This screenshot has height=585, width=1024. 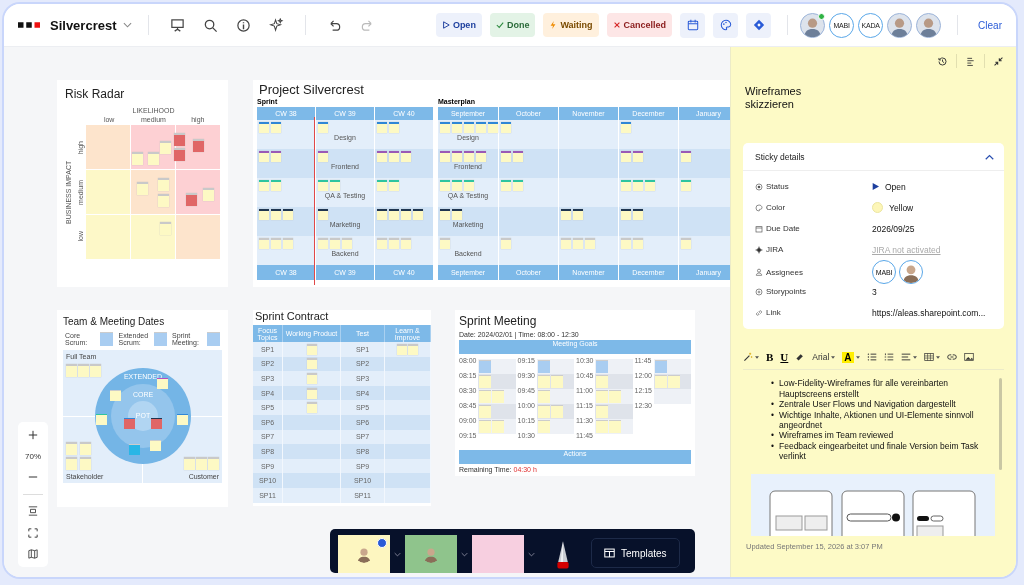 I want to click on clear-button: Clear, so click(x=990, y=25).